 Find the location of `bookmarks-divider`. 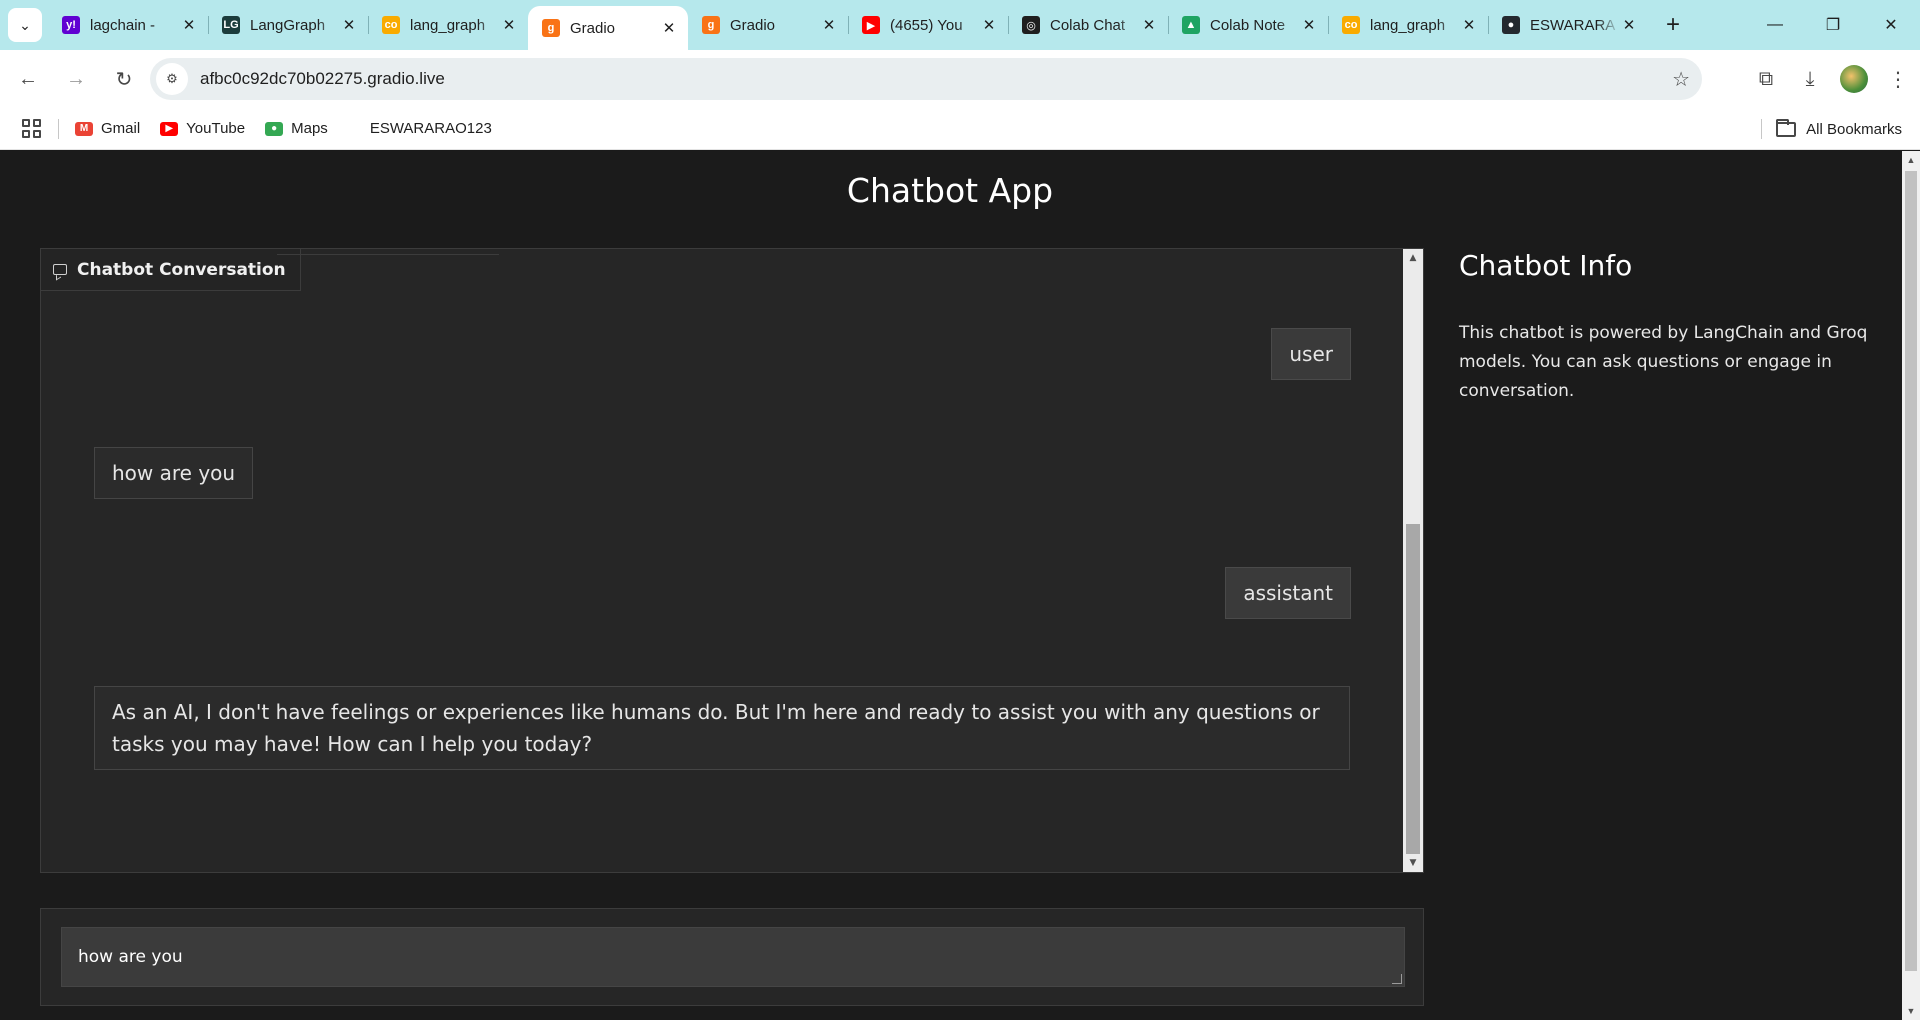

bookmarks-divider is located at coordinates (1762, 129).